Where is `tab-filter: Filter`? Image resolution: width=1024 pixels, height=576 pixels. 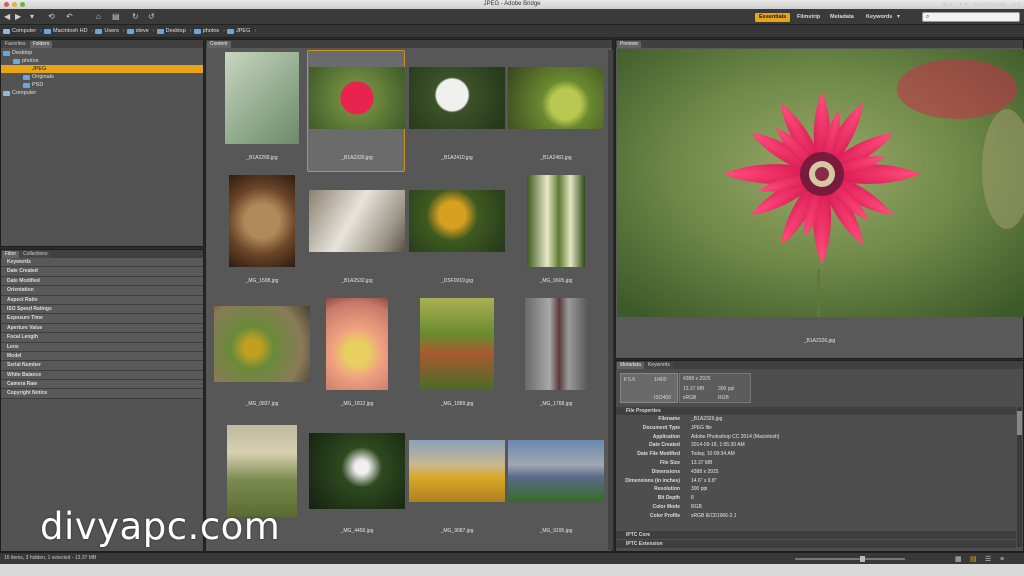
tab-filter: Filter is located at coordinates (11, 254).